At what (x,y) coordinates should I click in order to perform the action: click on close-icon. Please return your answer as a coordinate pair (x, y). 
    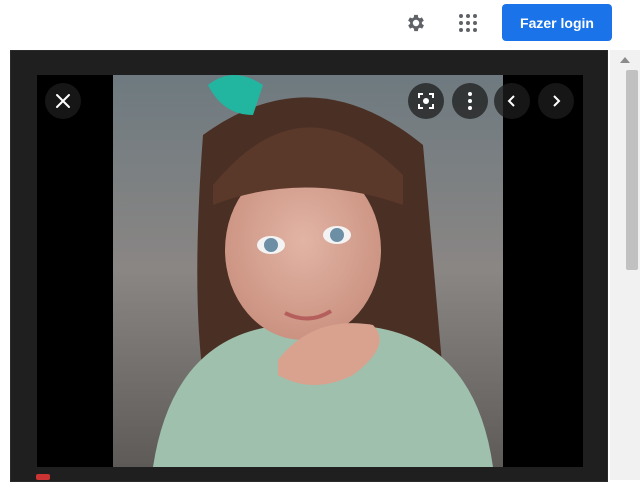
    Looking at the image, I should click on (63, 101).